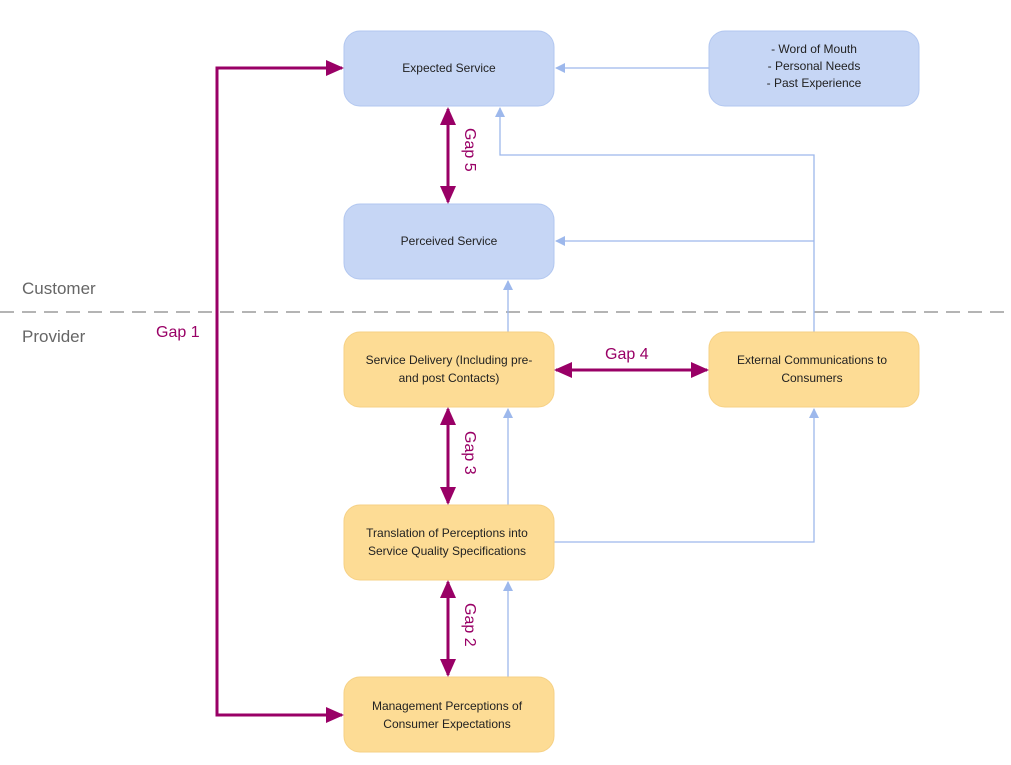  I want to click on customer-zone-label: Customer, so click(59, 288).